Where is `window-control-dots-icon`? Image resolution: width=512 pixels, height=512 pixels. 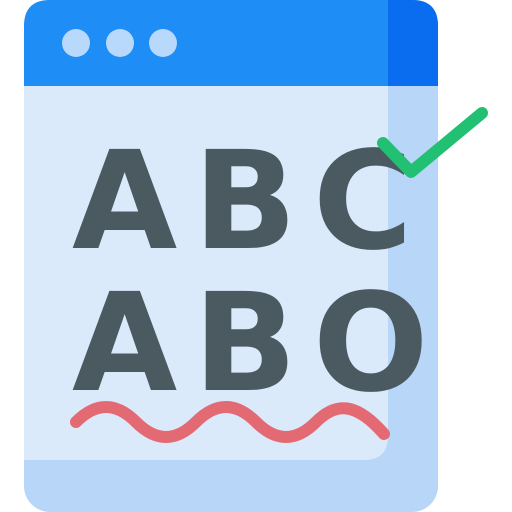 window-control-dots-icon is located at coordinates (119, 43).